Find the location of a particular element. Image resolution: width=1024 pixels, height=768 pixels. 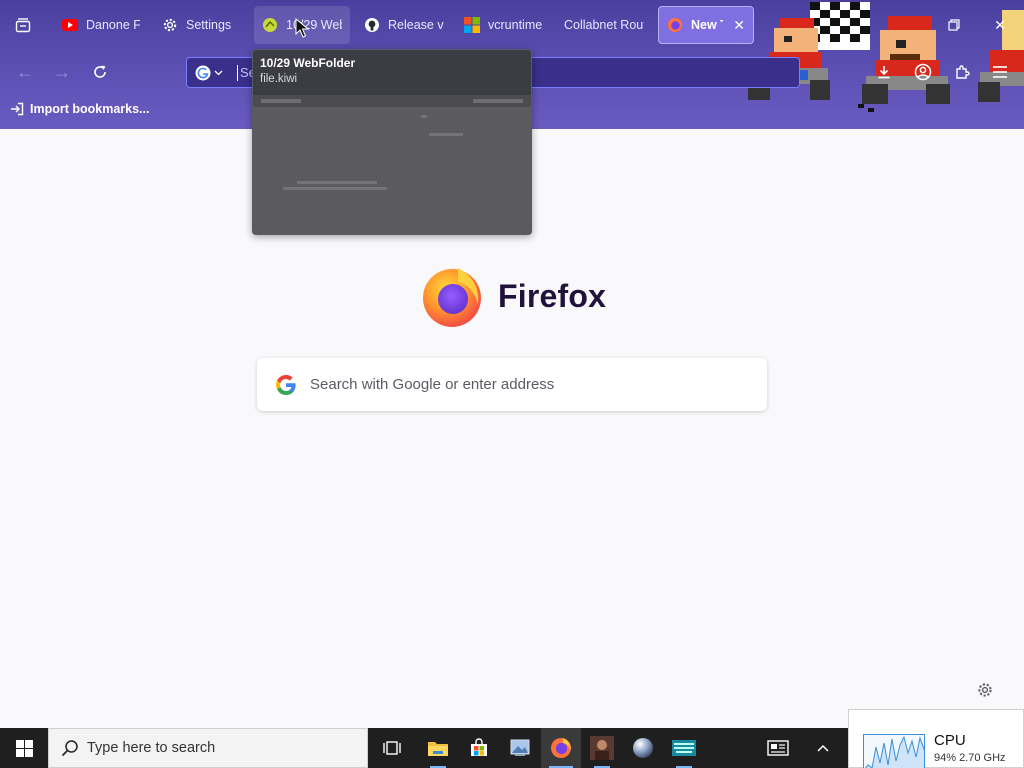

store-button is located at coordinates (479, 748).